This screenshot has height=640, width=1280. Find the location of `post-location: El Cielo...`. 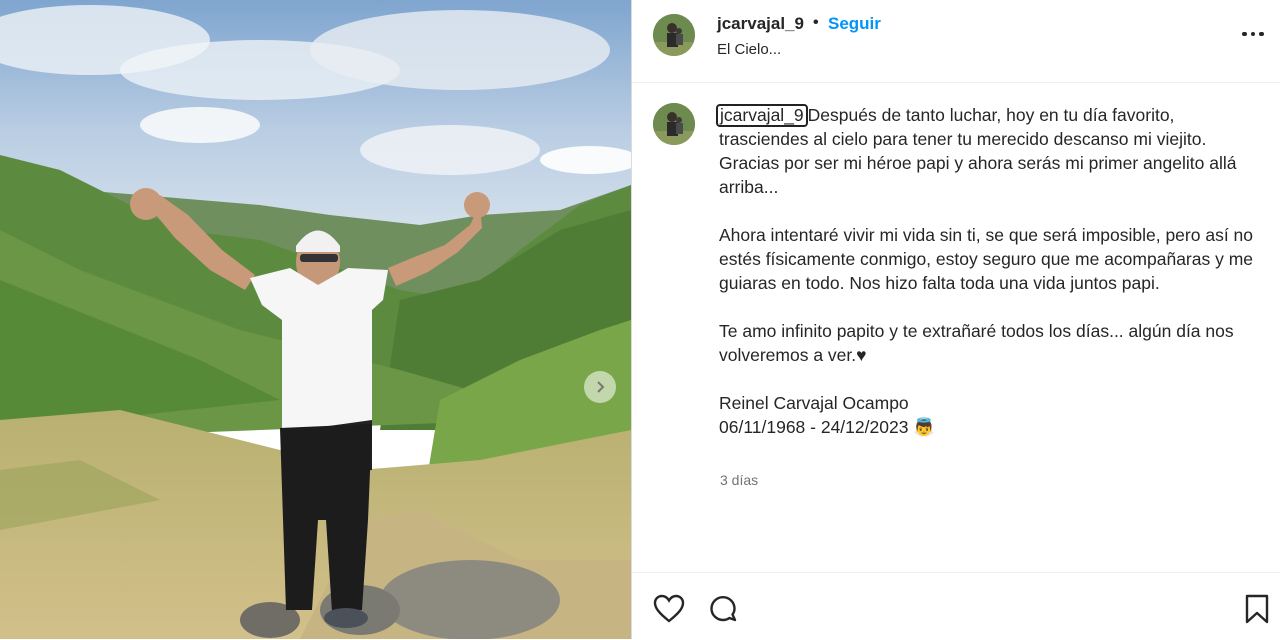

post-location: El Cielo... is located at coordinates (749, 49).